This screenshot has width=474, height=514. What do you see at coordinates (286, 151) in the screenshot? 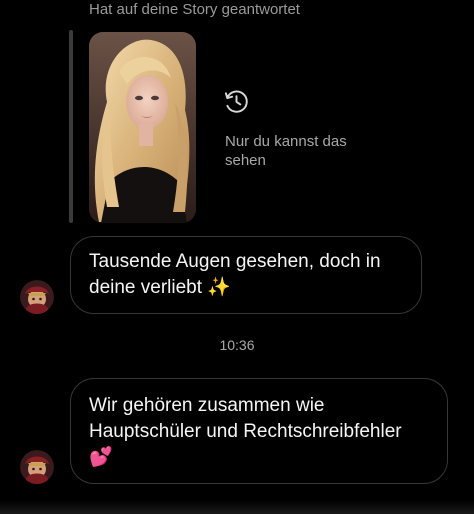
I see `private-note: Nur du kannst das sehen` at bounding box center [286, 151].